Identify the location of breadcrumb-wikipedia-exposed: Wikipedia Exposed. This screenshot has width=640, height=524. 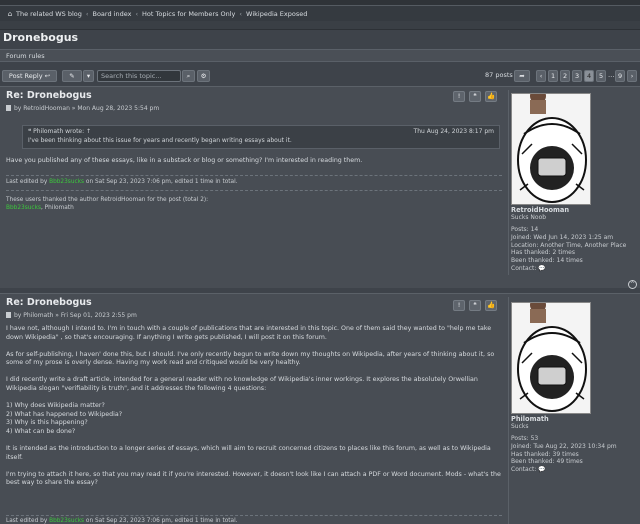
(276, 14).